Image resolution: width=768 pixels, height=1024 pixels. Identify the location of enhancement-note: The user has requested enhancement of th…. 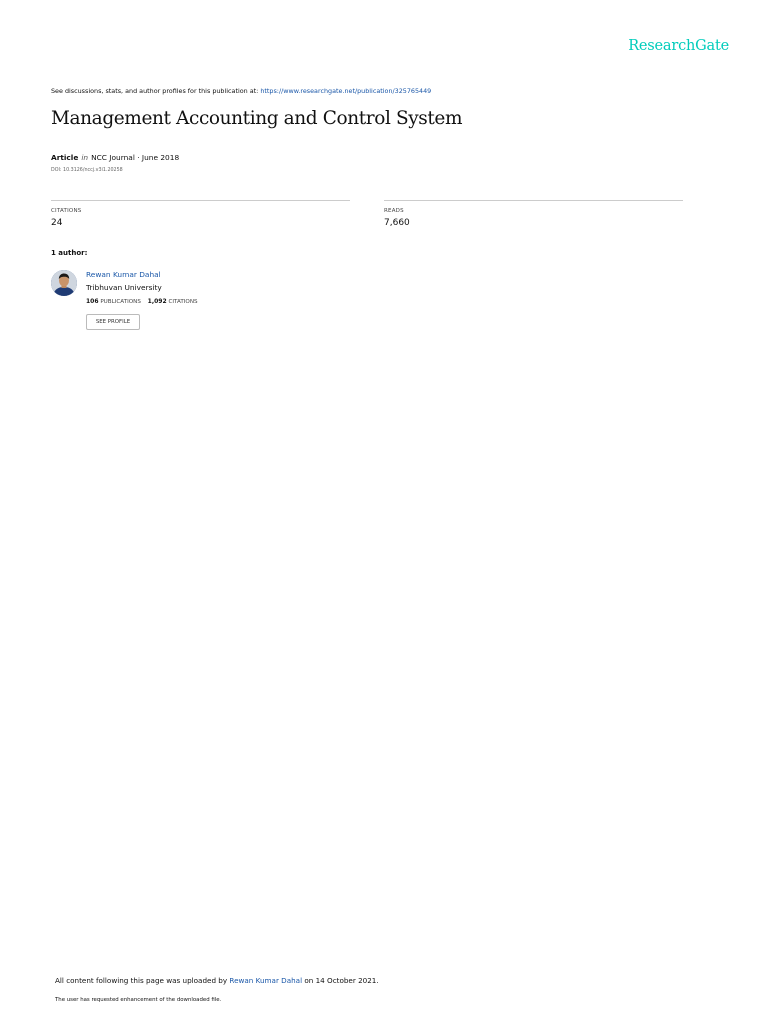
(138, 1000).